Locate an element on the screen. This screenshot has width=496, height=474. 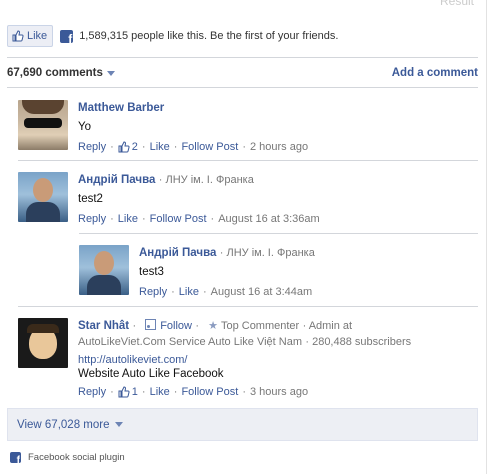
comment-text: Yo is located at coordinates (85, 127).